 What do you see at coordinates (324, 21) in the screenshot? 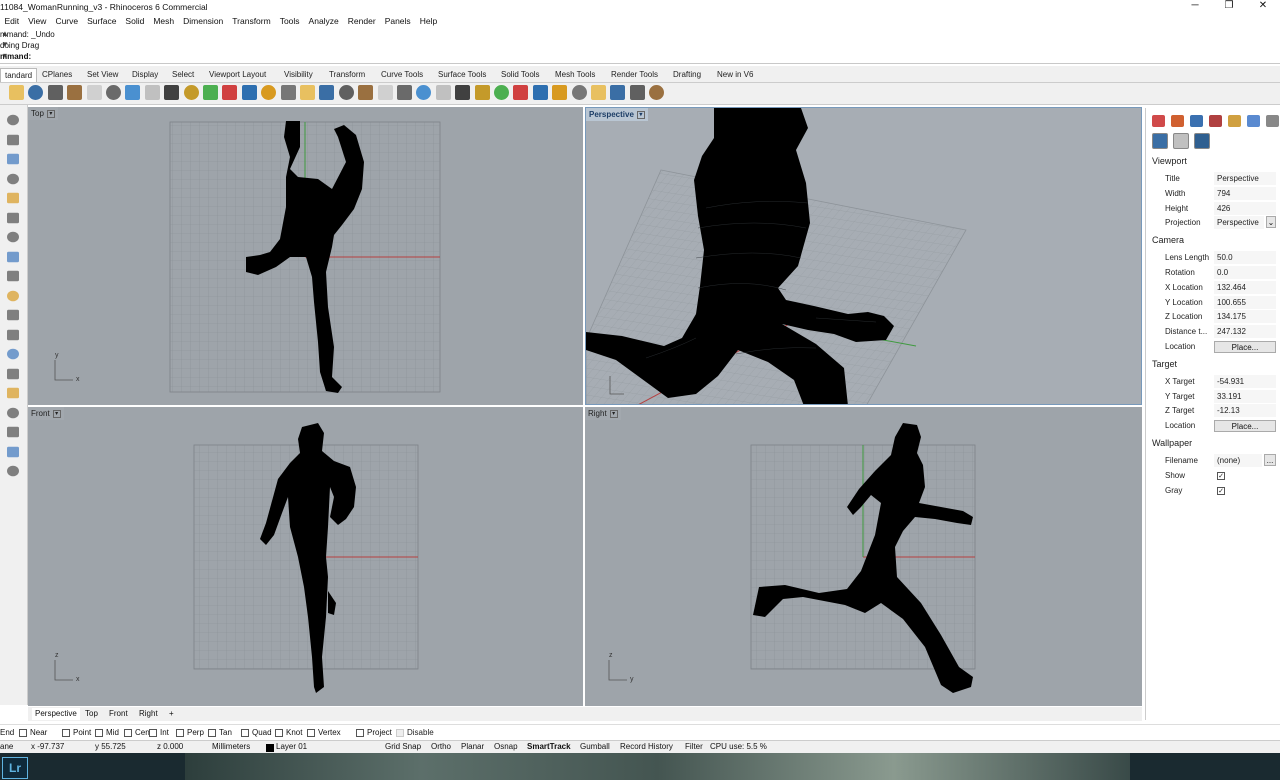
I see `menu-item-analyze: Analyze` at bounding box center [324, 21].